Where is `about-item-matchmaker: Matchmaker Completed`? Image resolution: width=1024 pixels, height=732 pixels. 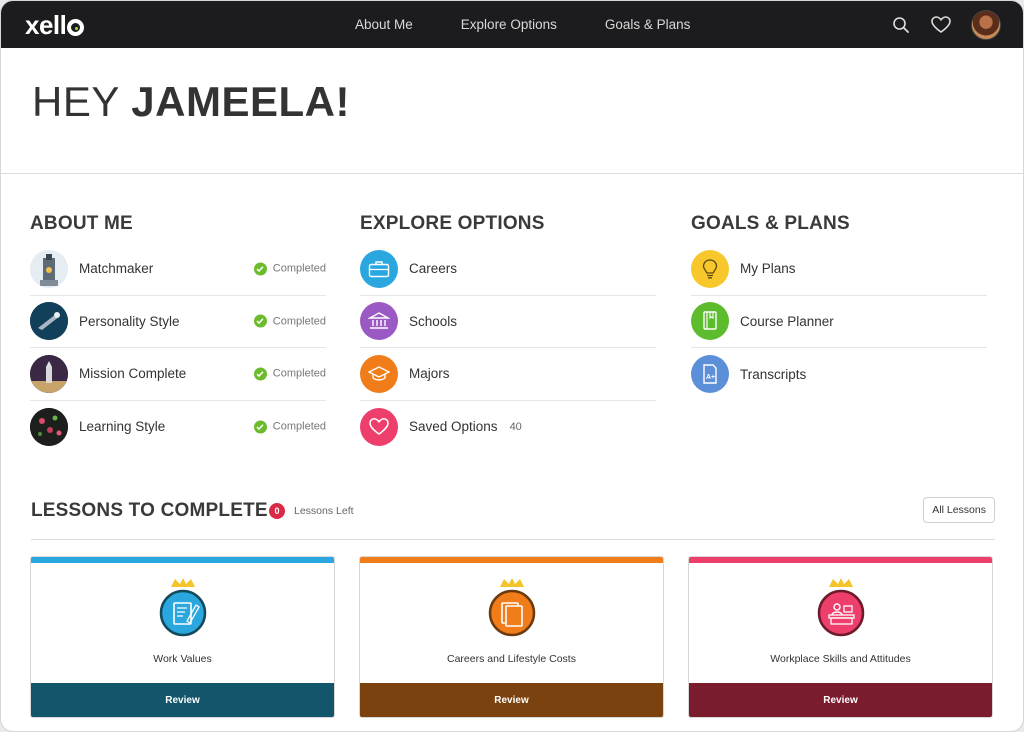
about-item-matchmaker: Matchmaker Completed is located at coordinates (178, 269).